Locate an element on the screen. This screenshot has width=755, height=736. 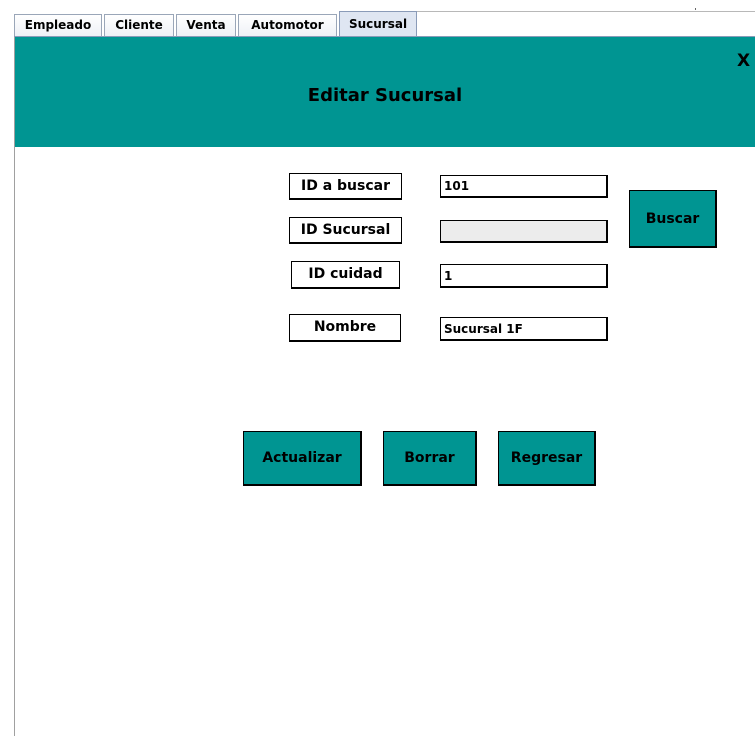
close-button: X is located at coordinates (743, 61).